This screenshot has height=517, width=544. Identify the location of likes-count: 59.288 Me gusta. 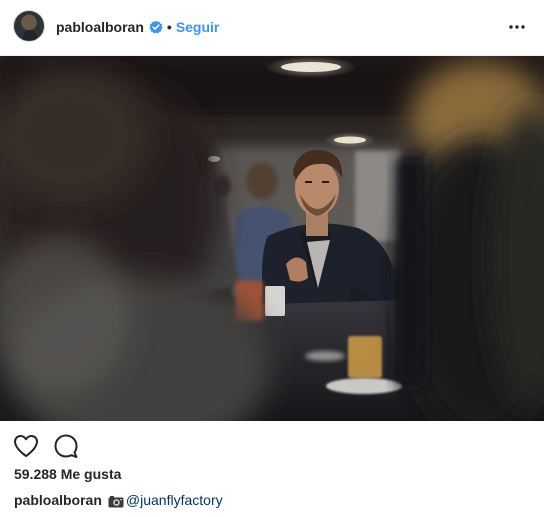
(67, 474).